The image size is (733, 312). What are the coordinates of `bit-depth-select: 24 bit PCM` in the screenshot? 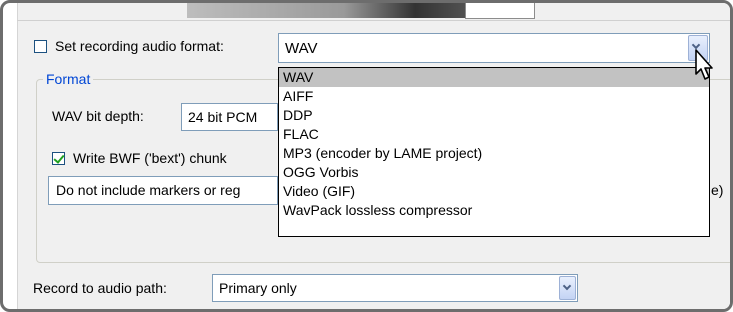 It's located at (229, 117).